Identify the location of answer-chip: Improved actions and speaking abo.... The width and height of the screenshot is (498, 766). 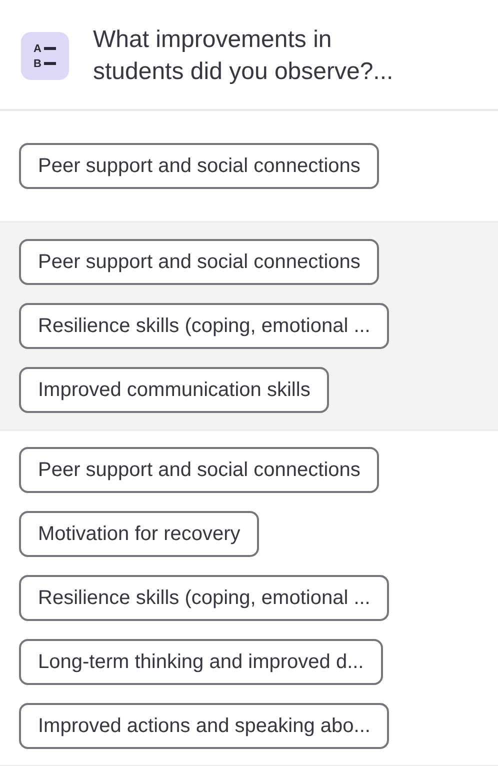
(204, 726).